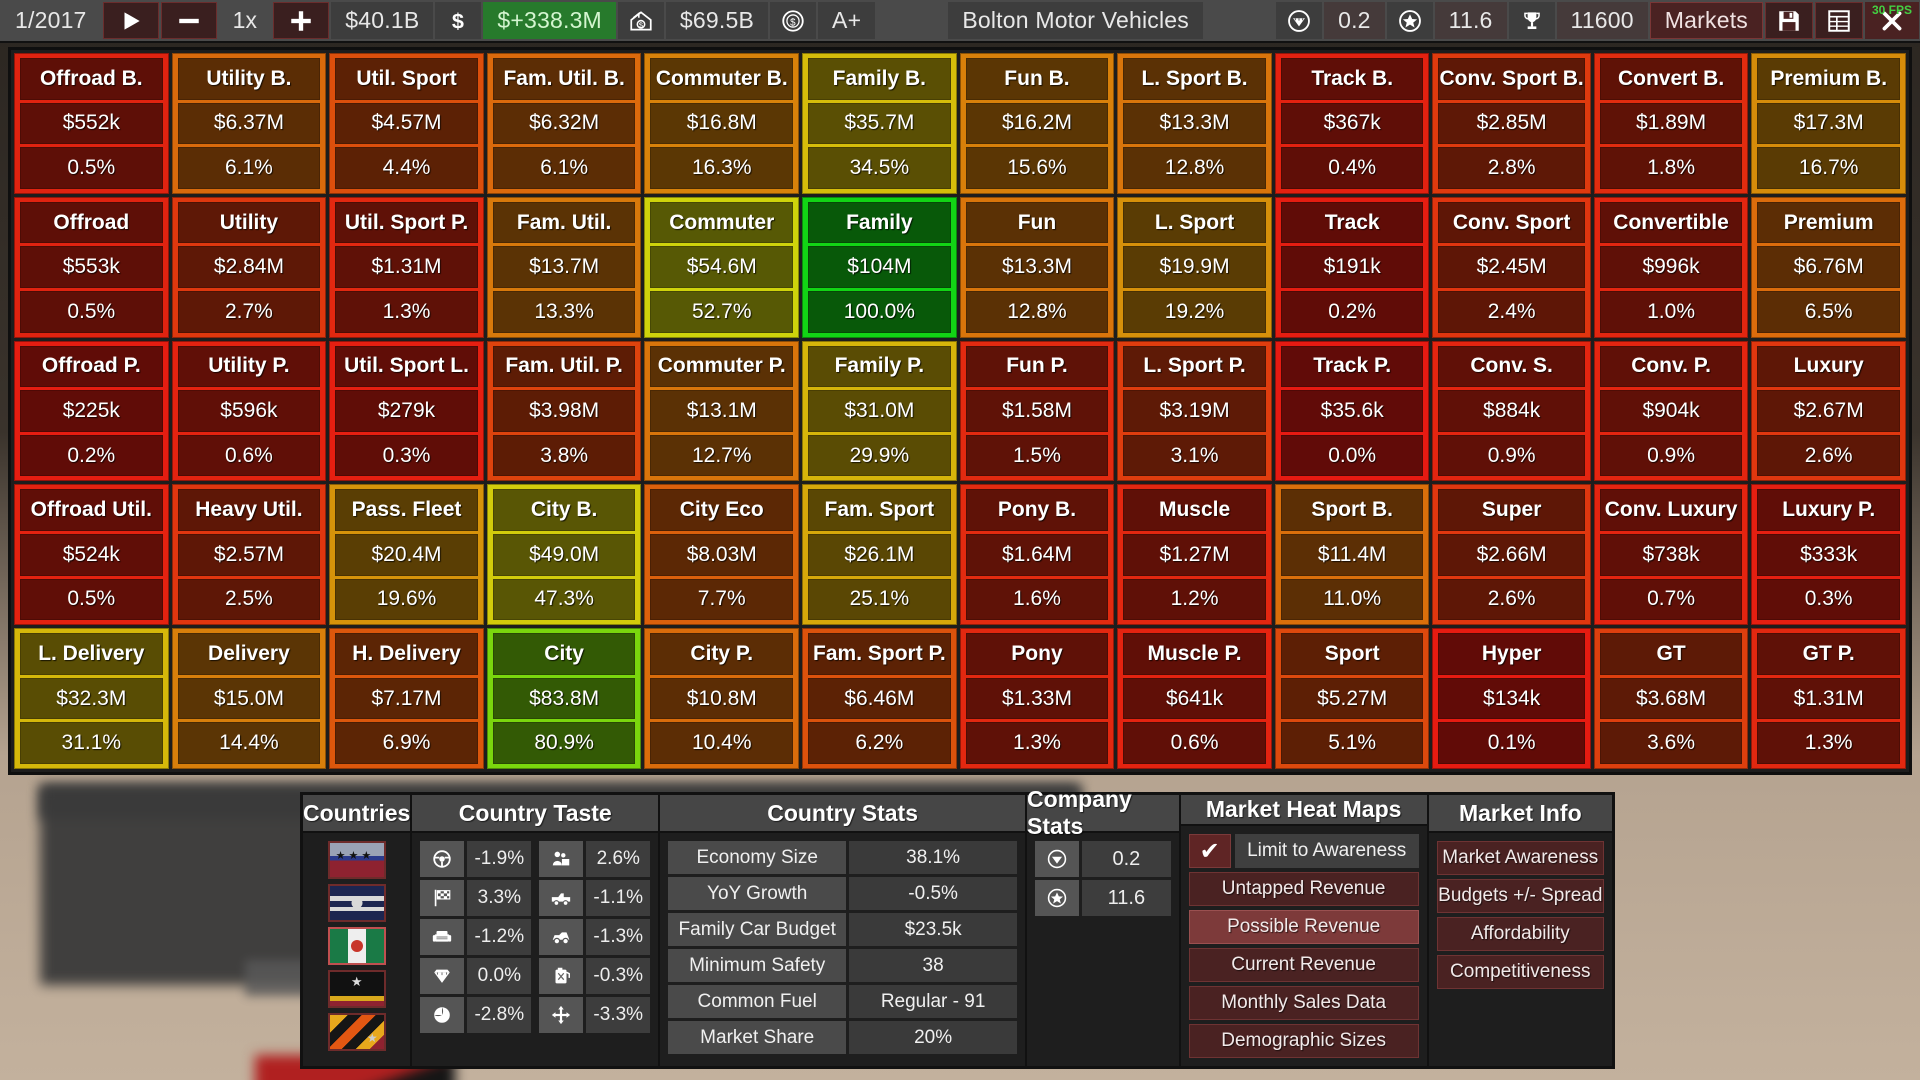  I want to click on flag-fuso, so click(356, 946).